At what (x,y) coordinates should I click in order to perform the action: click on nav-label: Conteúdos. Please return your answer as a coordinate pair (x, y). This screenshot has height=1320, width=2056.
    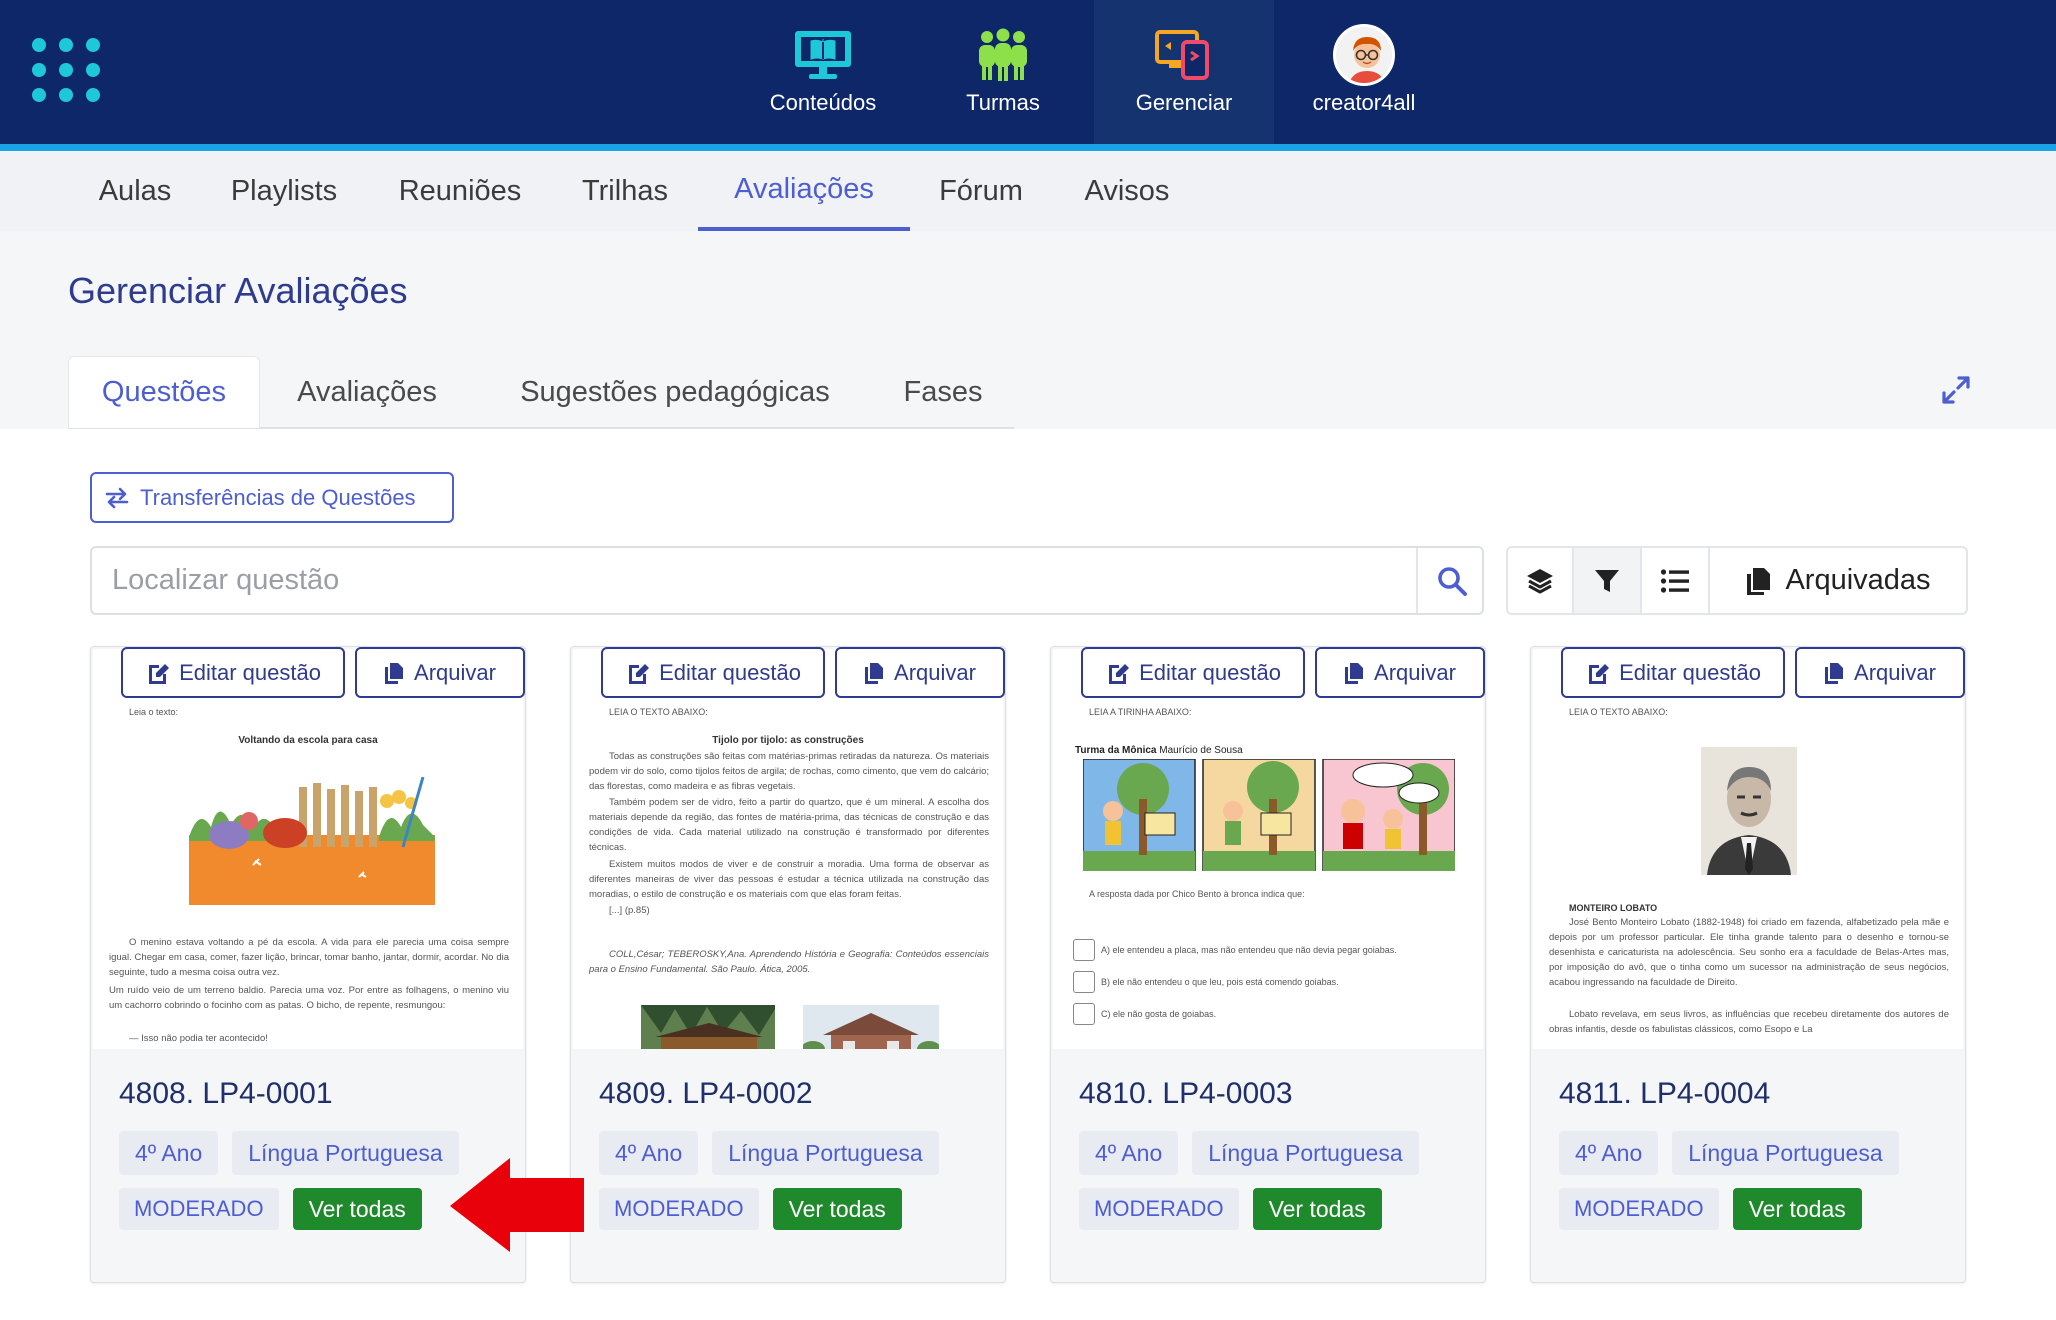
    Looking at the image, I should click on (823, 102).